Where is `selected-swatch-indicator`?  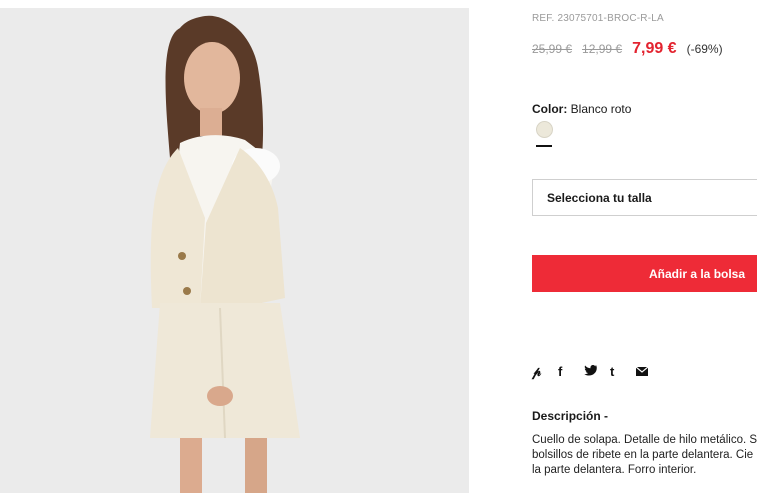 selected-swatch-indicator is located at coordinates (544, 146).